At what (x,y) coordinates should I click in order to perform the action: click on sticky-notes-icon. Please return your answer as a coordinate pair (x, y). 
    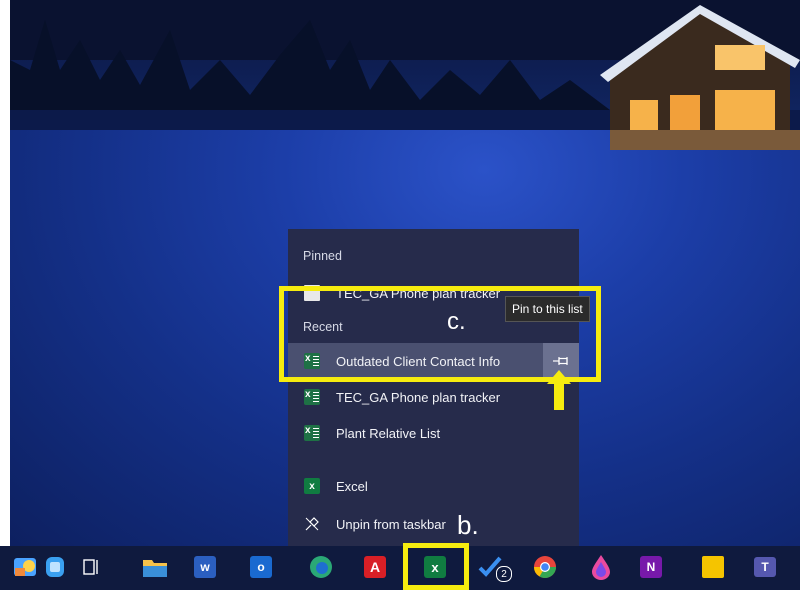
    Looking at the image, I should click on (713, 567).